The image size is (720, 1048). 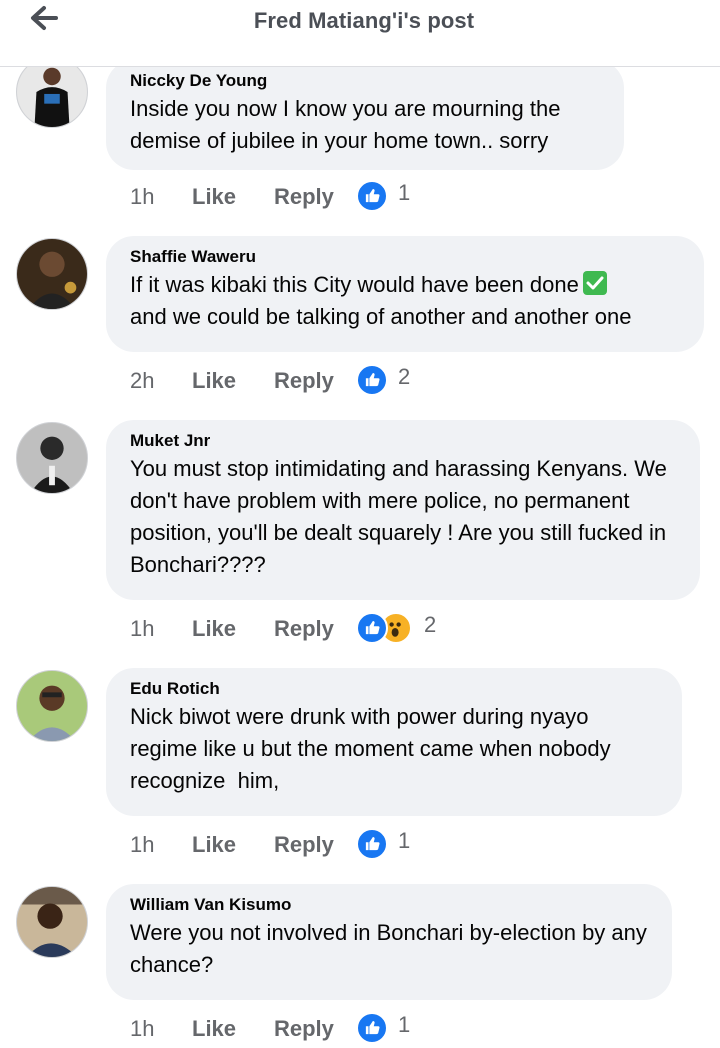 I want to click on top-bar: Fred Matiang'i's post, so click(x=360, y=33).